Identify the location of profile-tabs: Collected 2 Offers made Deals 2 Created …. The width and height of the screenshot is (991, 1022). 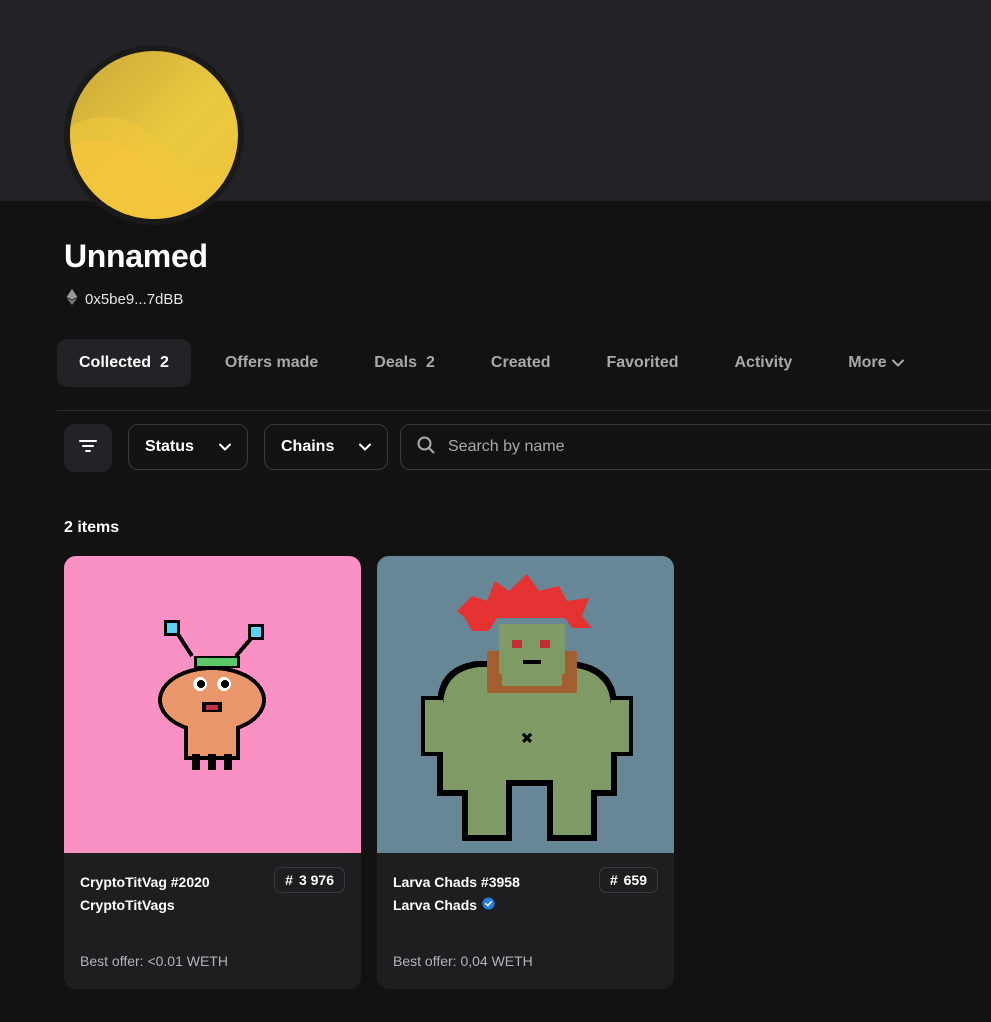
(497, 363).